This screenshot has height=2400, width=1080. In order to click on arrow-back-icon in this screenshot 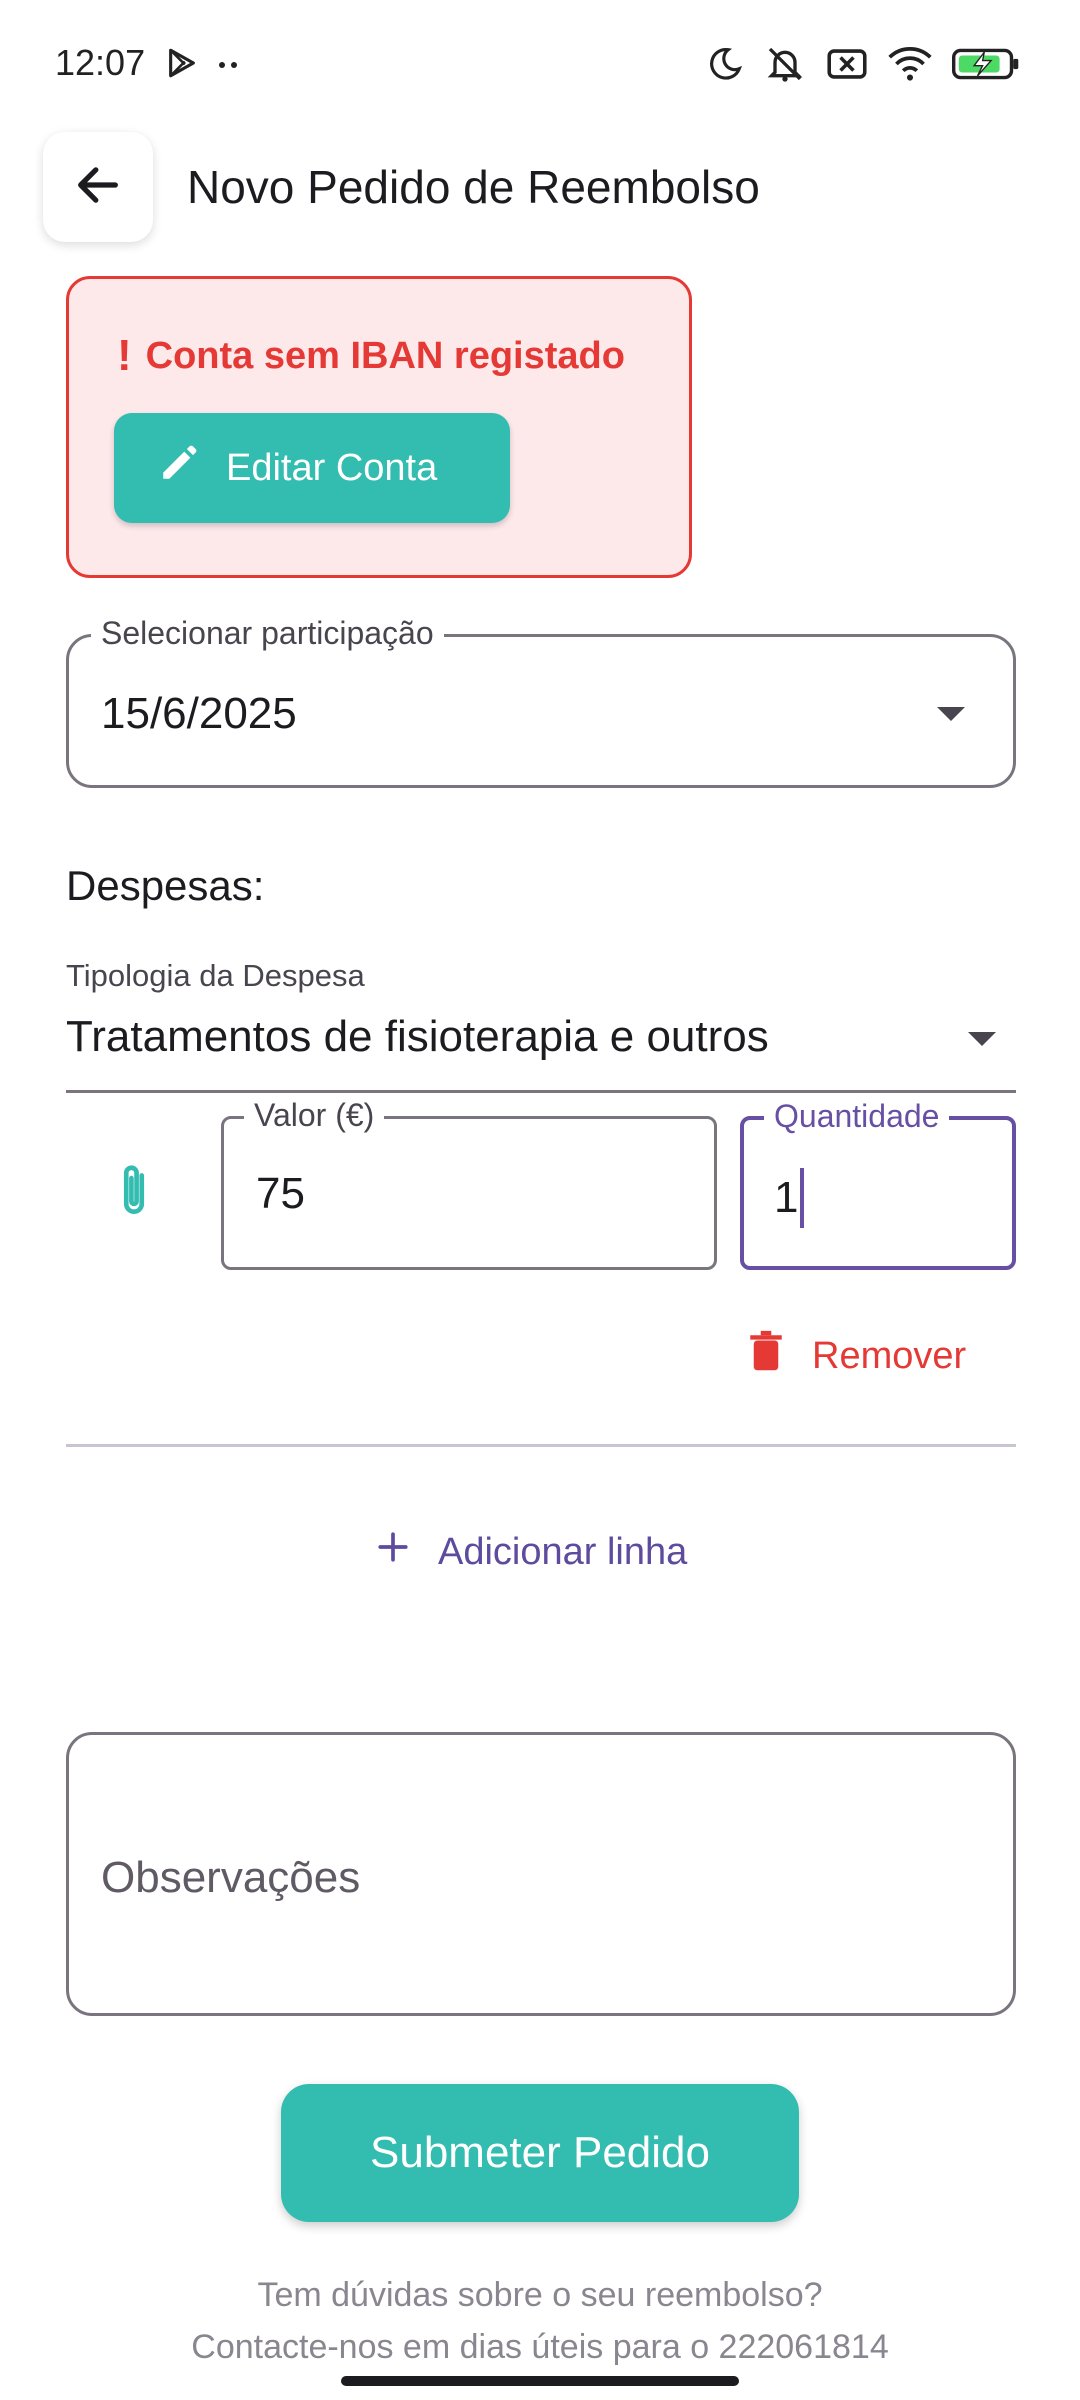, I will do `click(98, 187)`.